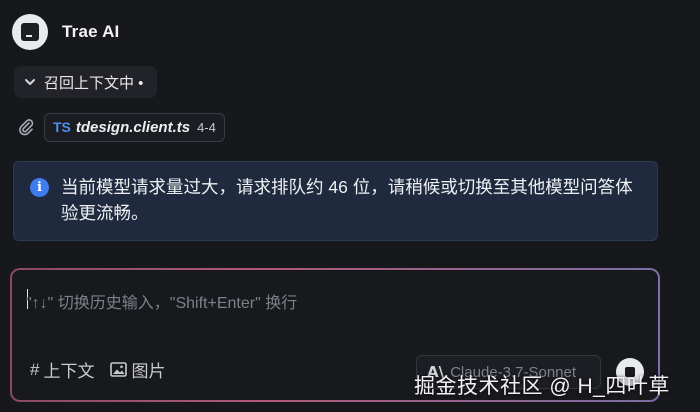  I want to click on assistant-name: Trae AI, so click(91, 31).